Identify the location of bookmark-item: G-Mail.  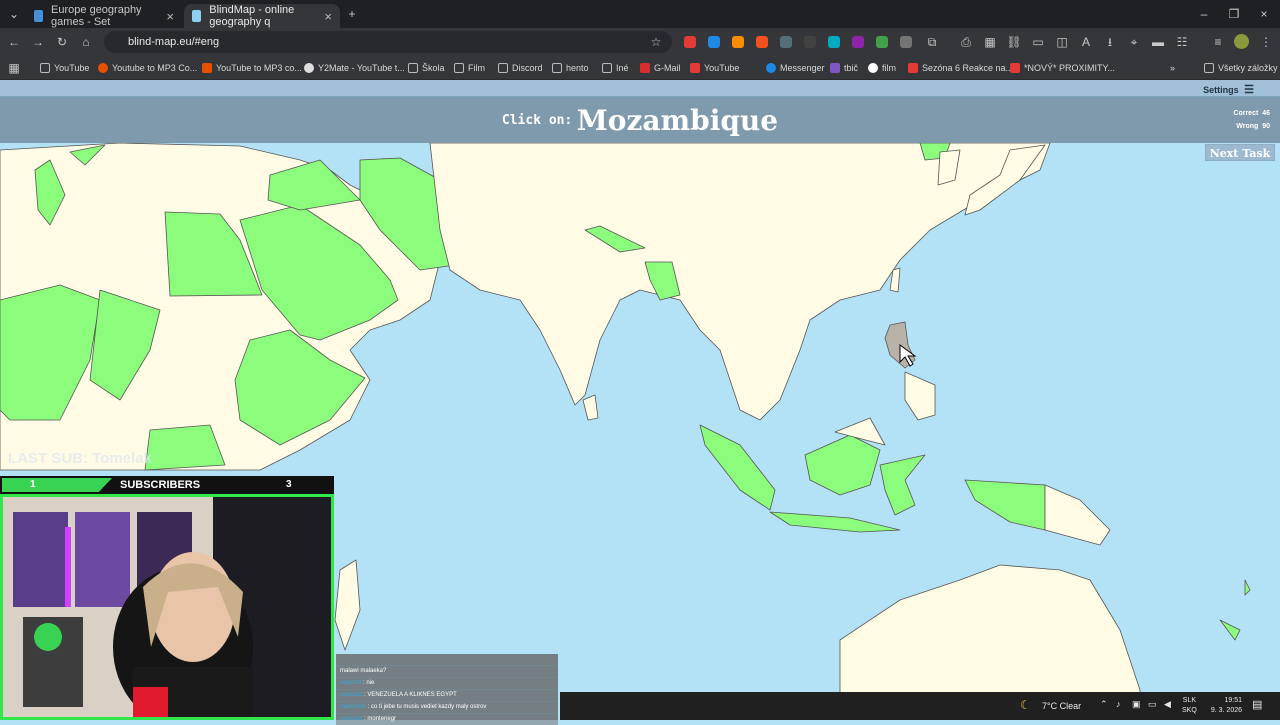
(660, 68).